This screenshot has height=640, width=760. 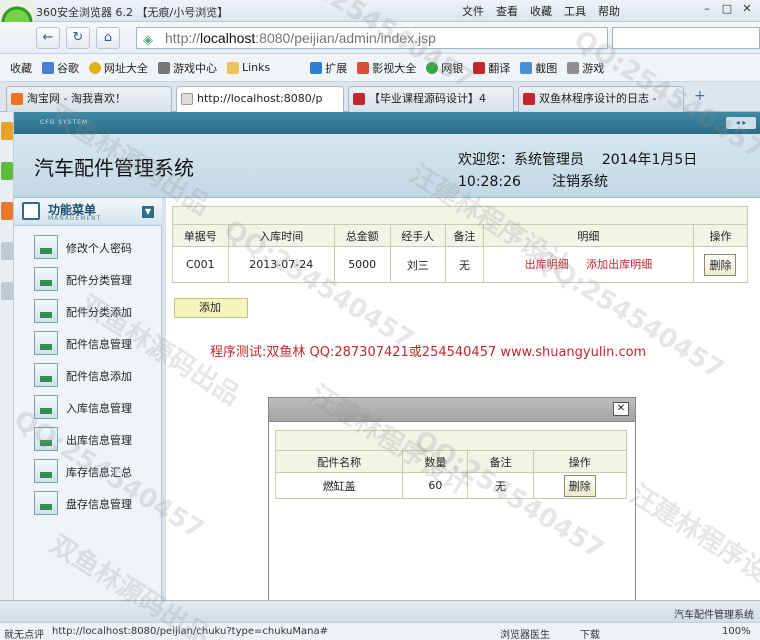 What do you see at coordinates (60, 68) in the screenshot?
I see `bookmark-google: 谷歌` at bounding box center [60, 68].